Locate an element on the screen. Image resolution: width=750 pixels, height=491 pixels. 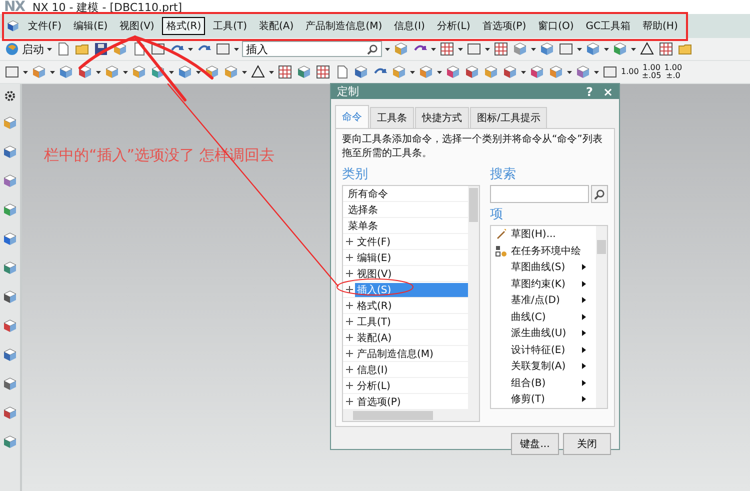
category-item: 文件(F) is located at coordinates (411, 241).